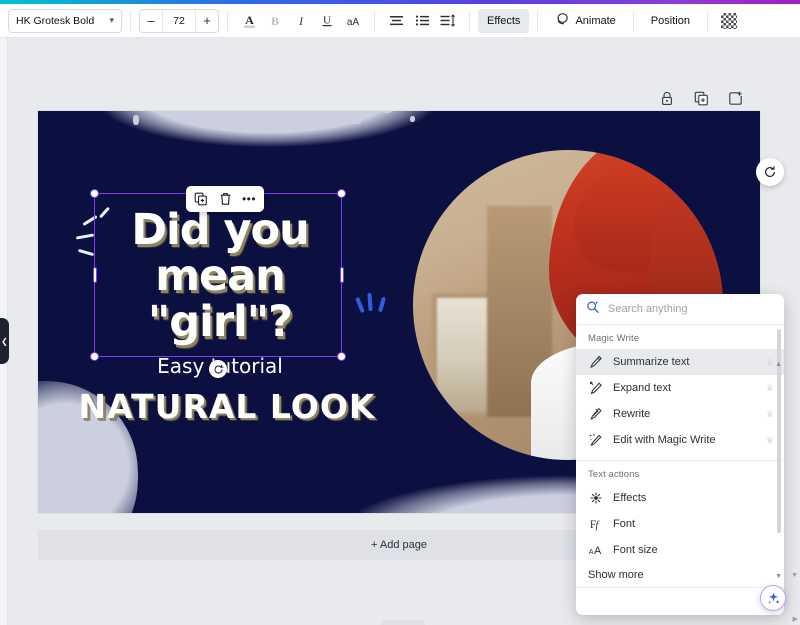 This screenshot has height=625, width=800. Describe the element at coordinates (341, 275) in the screenshot. I see `resize-handle-right` at that location.